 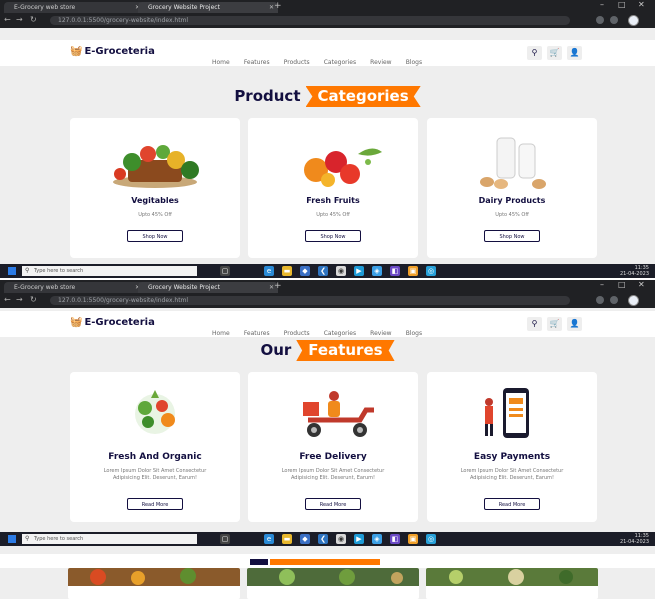 I want to click on dairy-products-image, so click(x=513, y=163).